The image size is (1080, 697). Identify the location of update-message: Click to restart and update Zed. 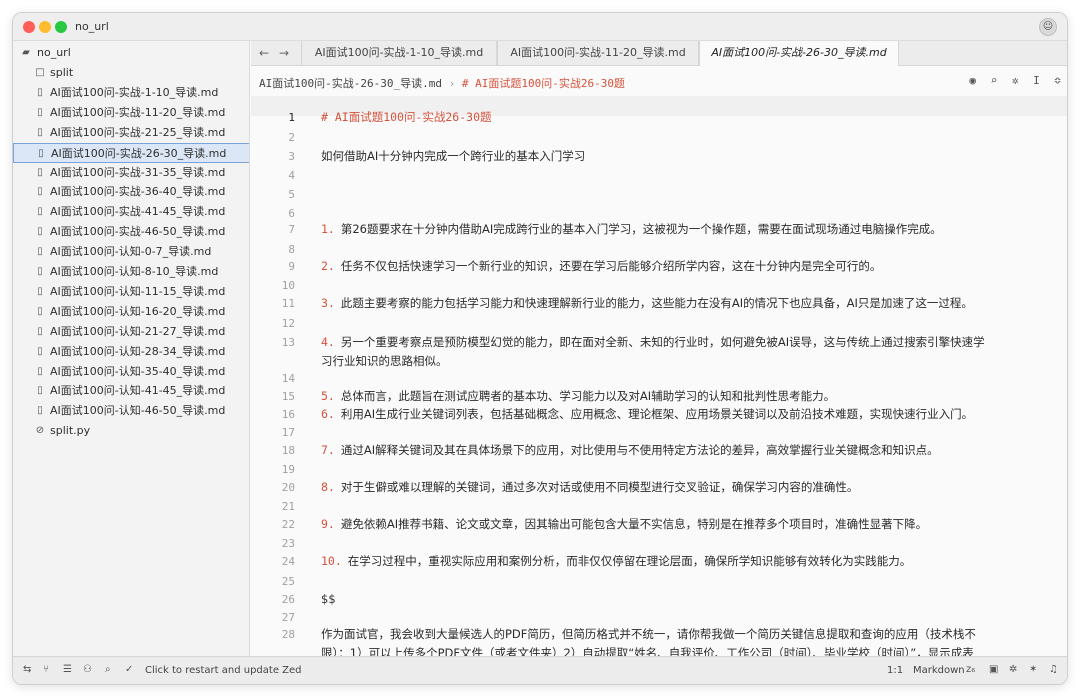
(223, 670).